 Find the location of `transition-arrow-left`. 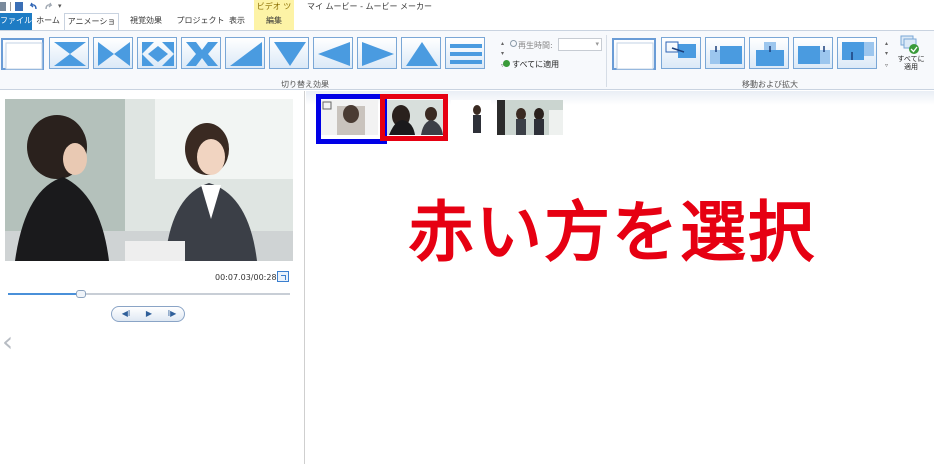

transition-arrow-left is located at coordinates (333, 53).